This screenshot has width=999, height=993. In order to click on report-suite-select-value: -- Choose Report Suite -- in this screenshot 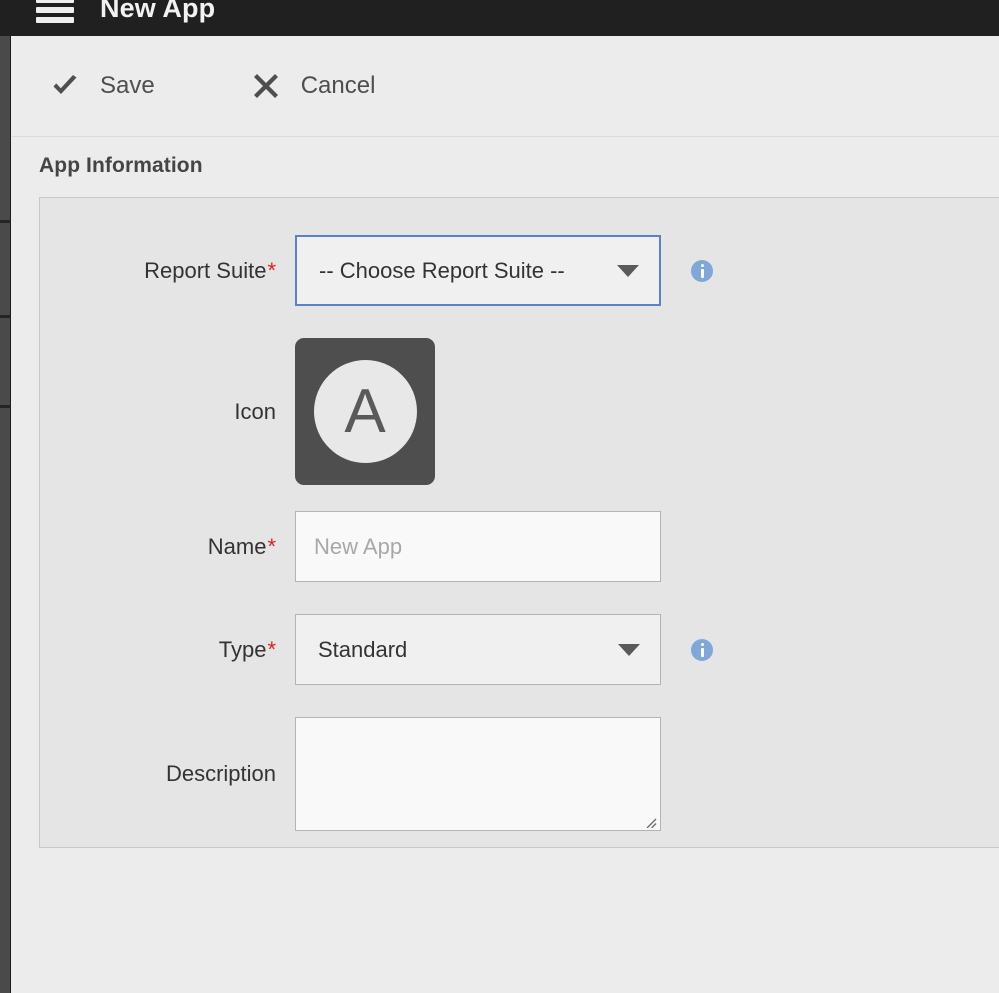, I will do `click(442, 270)`.